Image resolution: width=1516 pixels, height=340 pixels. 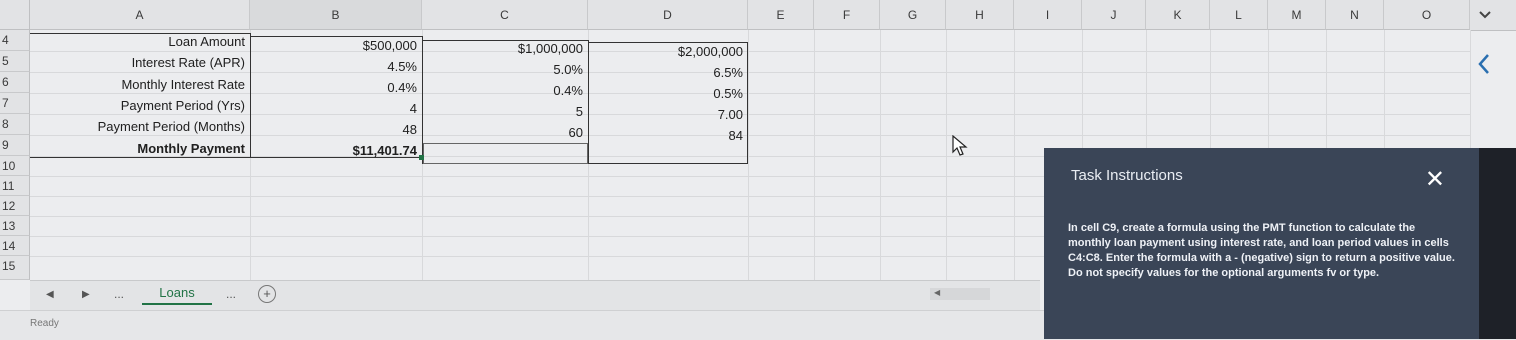 I want to click on status-text: Ready, so click(x=44, y=323).